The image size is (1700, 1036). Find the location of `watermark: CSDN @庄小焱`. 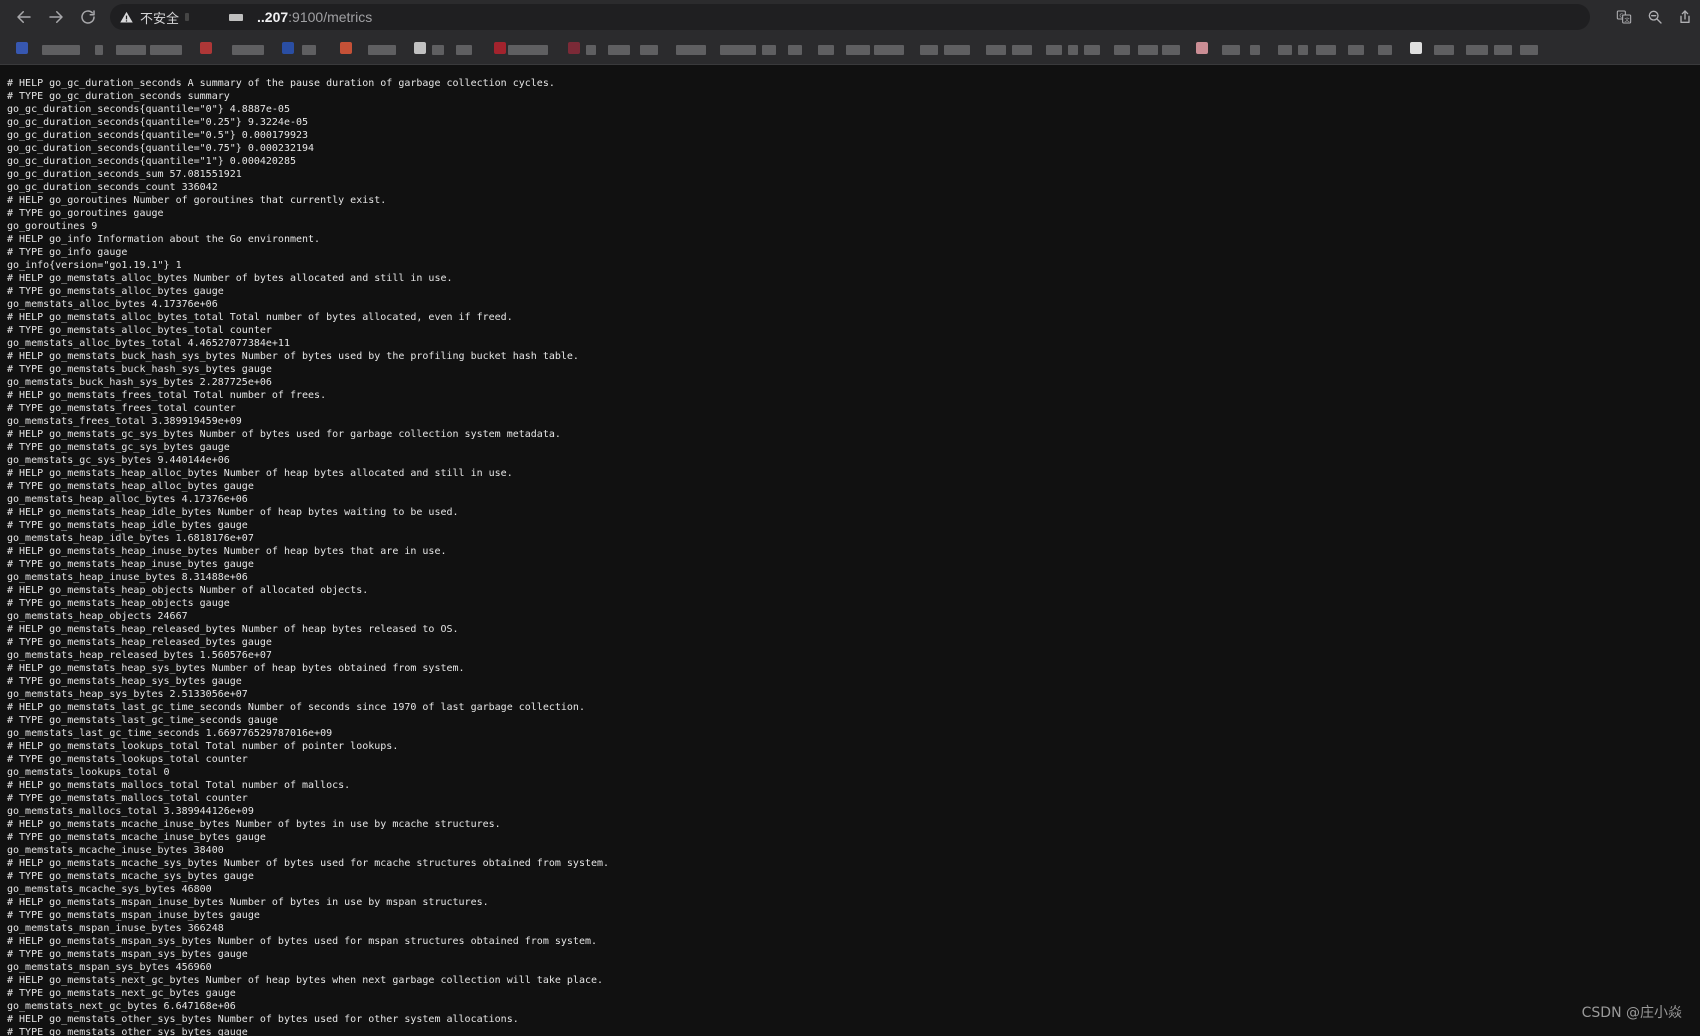

watermark: CSDN @庄小焱 is located at coordinates (1631, 1013).